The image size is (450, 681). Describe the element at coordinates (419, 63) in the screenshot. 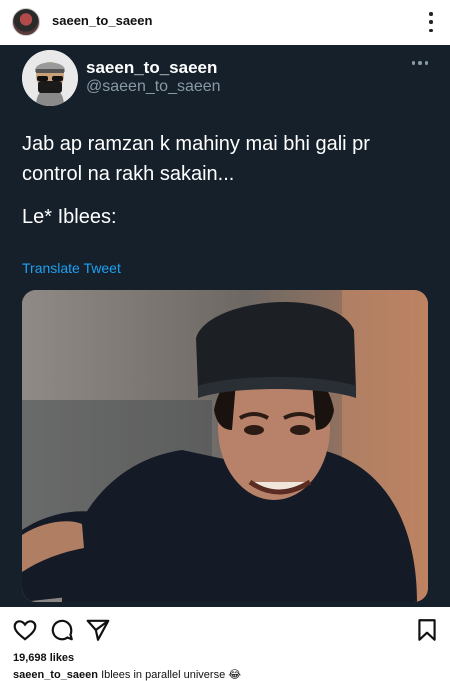

I see `tweet-more-icon` at that location.